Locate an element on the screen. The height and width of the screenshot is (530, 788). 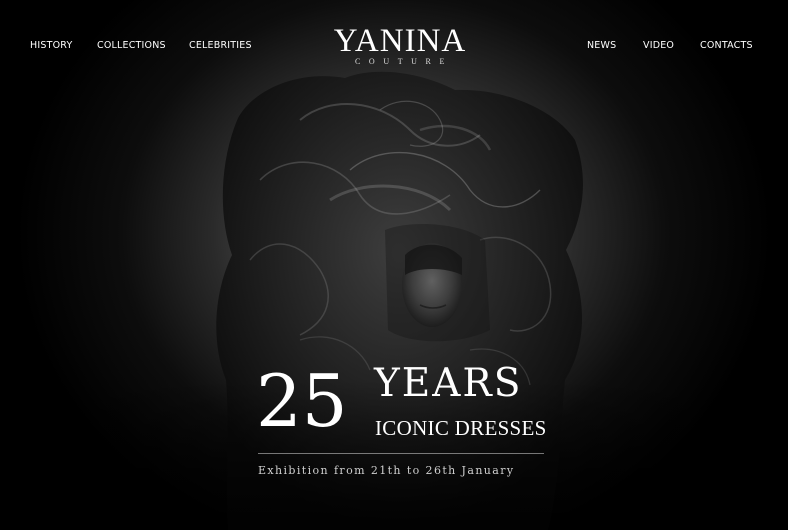
exhibition-dates: Exhibition from 21th to 26th January is located at coordinates (386, 470).